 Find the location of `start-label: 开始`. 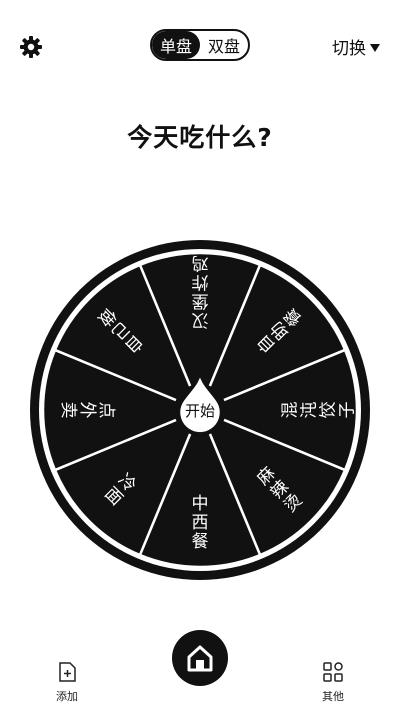

start-label: 开始 is located at coordinates (200, 410).